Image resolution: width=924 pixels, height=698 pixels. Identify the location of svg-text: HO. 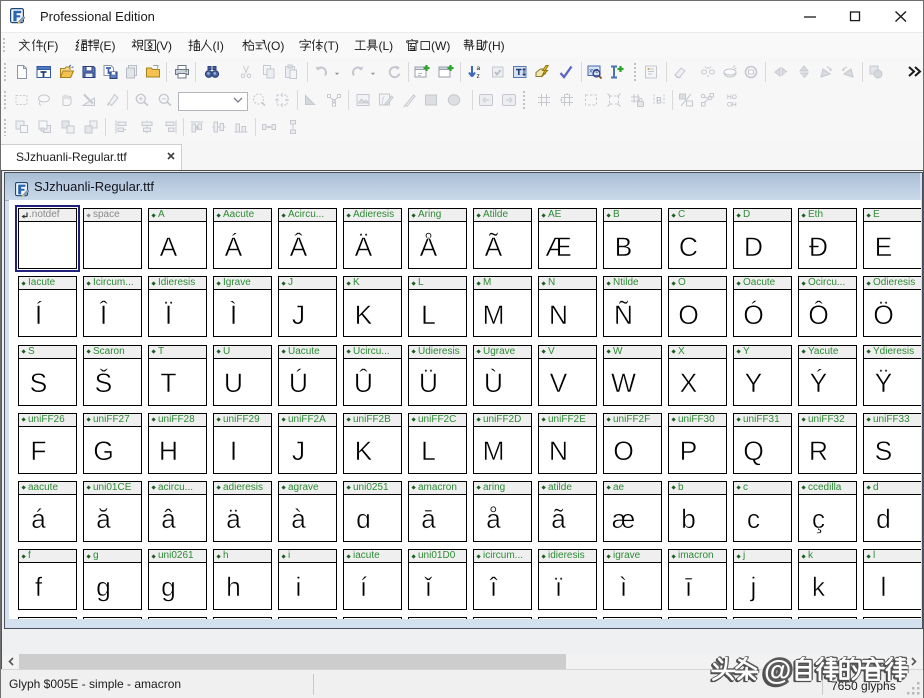
(732, 97).